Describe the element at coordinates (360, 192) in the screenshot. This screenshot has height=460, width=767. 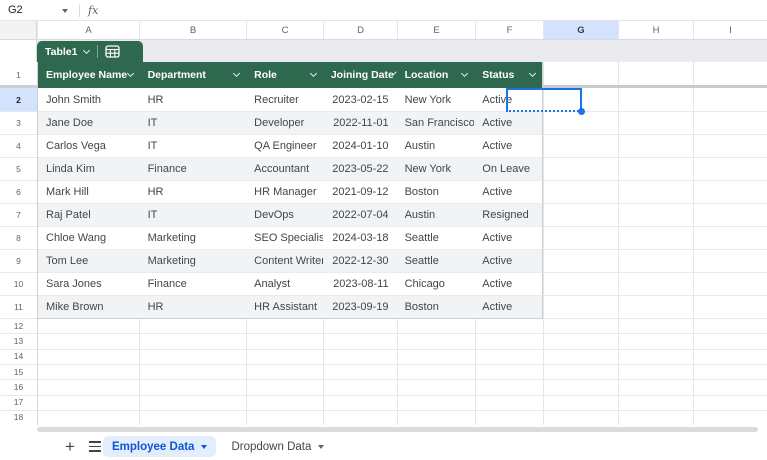
I see `table-cell: 2021-09-12` at that location.